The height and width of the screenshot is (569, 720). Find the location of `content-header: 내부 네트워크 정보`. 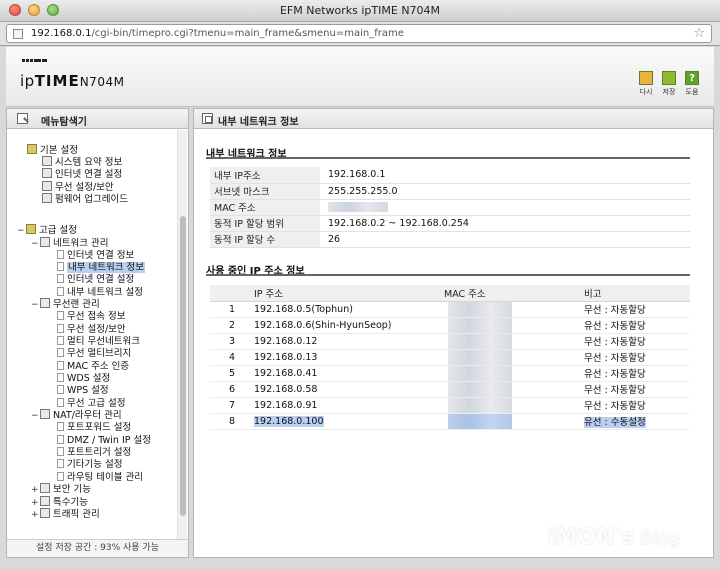

content-header: 내부 네트워크 정보 is located at coordinates (453, 119).